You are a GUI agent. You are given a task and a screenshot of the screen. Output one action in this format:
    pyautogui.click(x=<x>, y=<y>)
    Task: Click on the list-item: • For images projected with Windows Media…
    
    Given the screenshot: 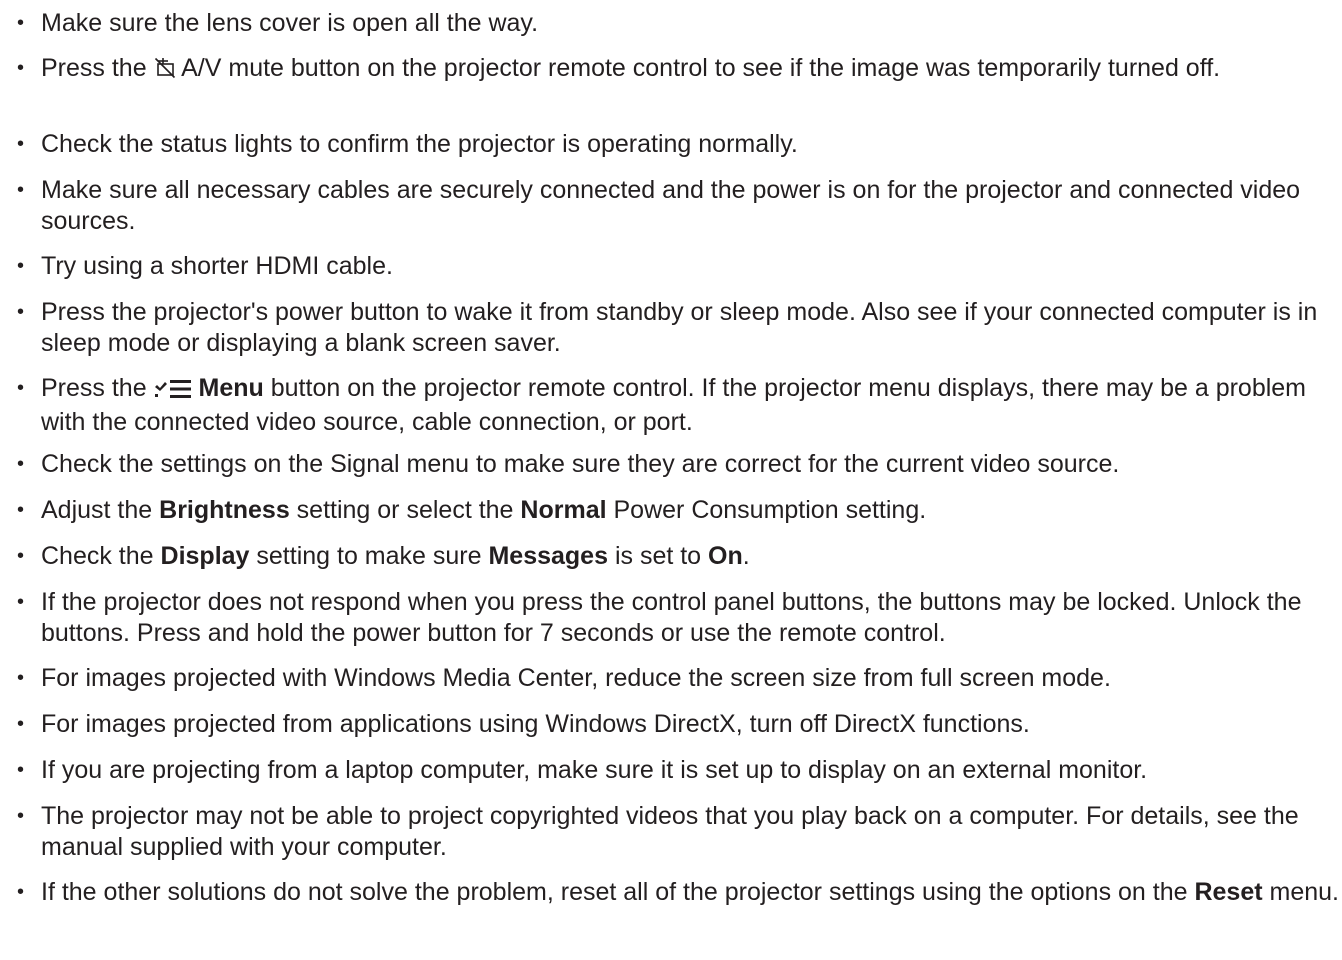 What is the action you would take?
    pyautogui.click(x=671, y=678)
    